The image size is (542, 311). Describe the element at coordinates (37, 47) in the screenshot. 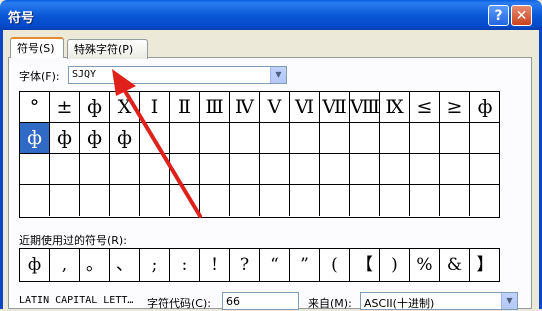

I see `tab-symbols: 符号(S)` at that location.